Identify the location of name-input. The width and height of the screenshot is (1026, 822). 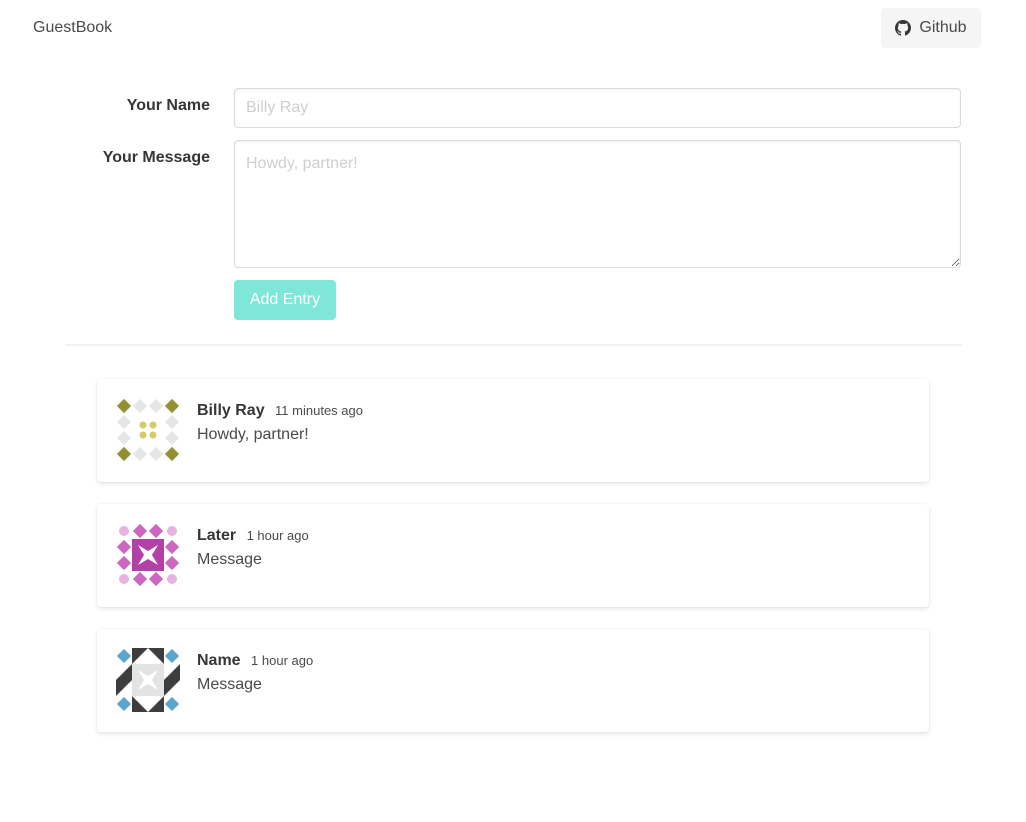
(597, 108).